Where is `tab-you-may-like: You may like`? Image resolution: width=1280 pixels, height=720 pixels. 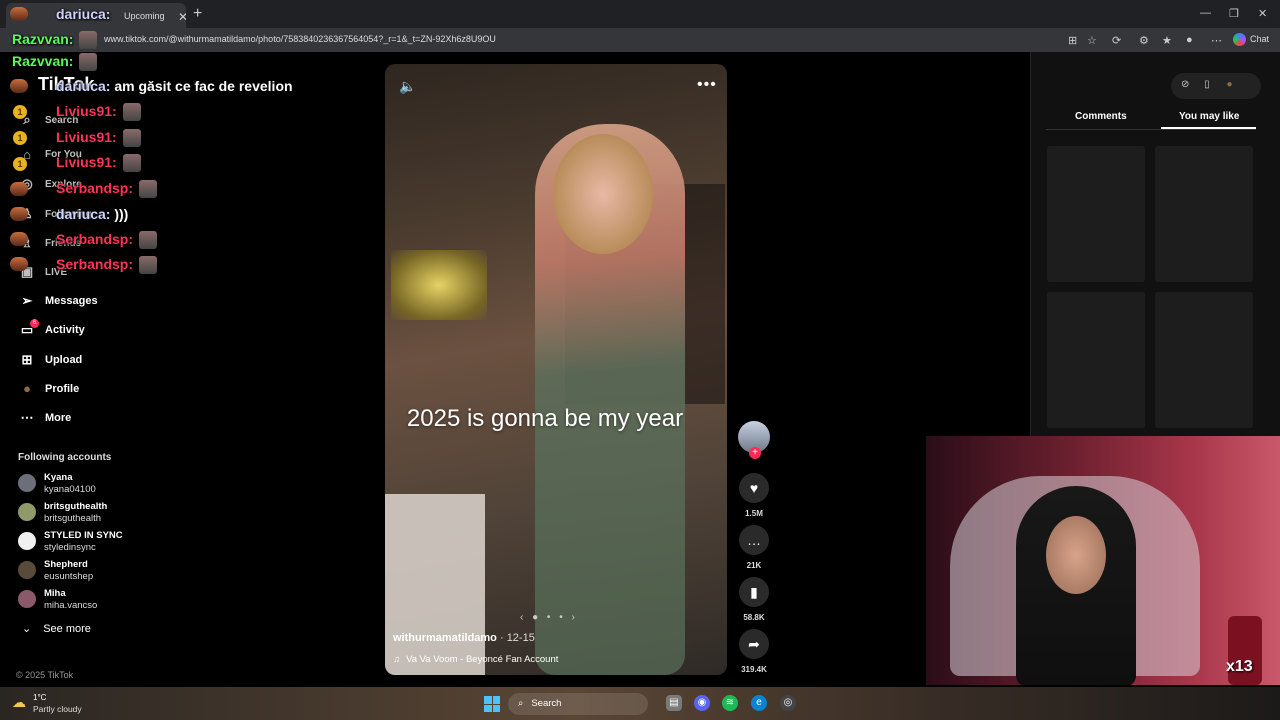 tab-you-may-like: You may like is located at coordinates (1209, 116).